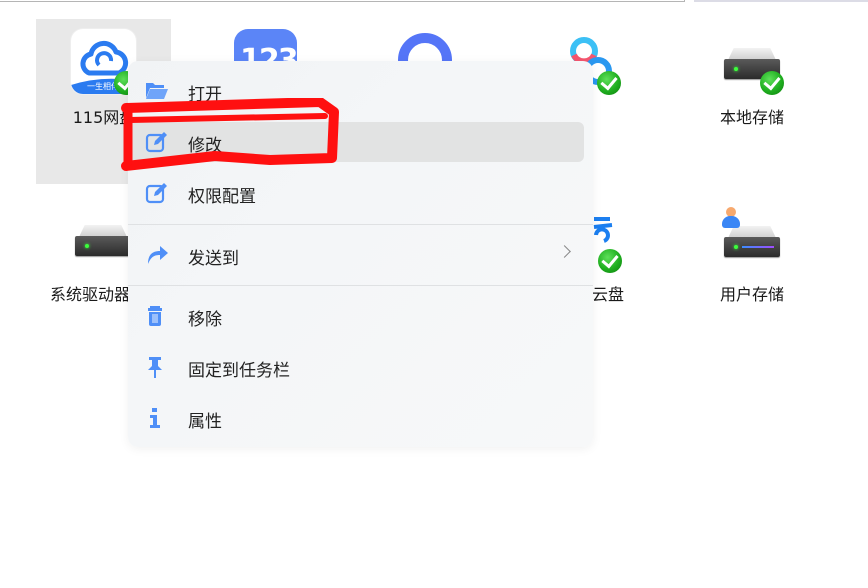 The height and width of the screenshot is (588, 868). What do you see at coordinates (342, 1) in the screenshot?
I see `address-bar-edge` at bounding box center [342, 1].